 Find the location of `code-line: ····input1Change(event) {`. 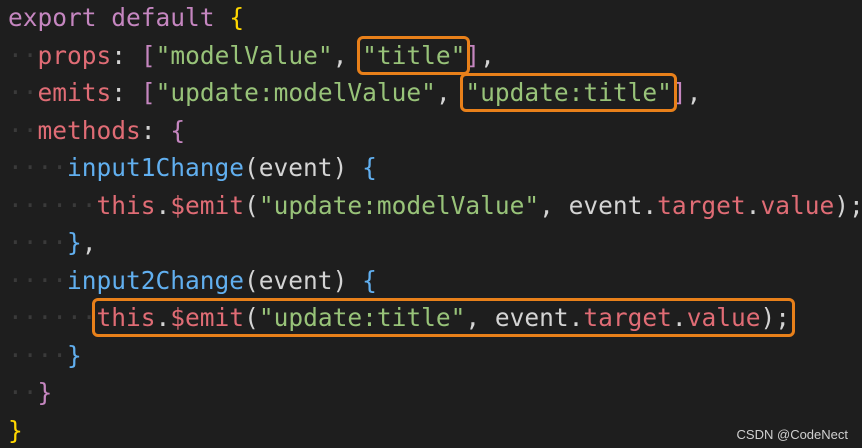

code-line: ····input1Change(event) { is located at coordinates (192, 168).